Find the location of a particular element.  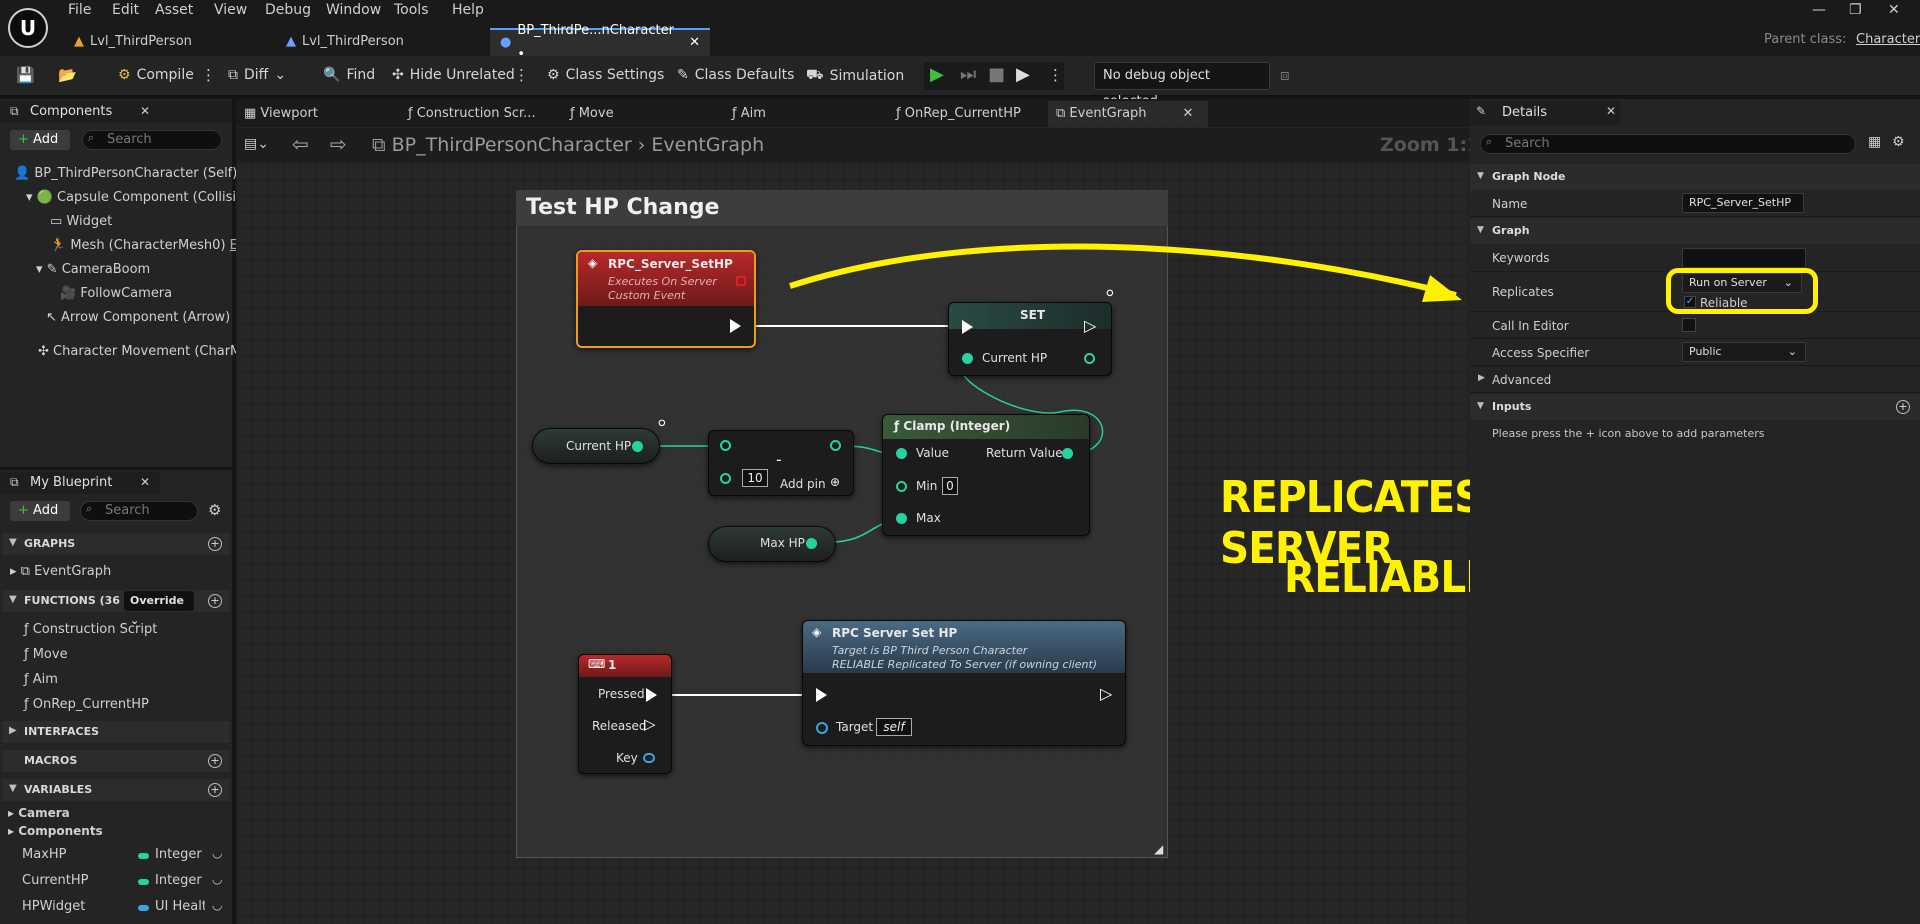

key-struct-pin is located at coordinates (649, 758).